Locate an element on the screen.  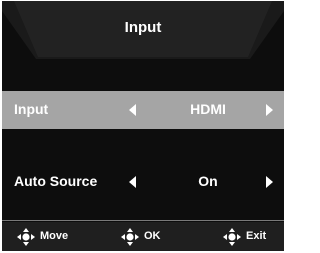
footer-divider is located at coordinates (143, 220).